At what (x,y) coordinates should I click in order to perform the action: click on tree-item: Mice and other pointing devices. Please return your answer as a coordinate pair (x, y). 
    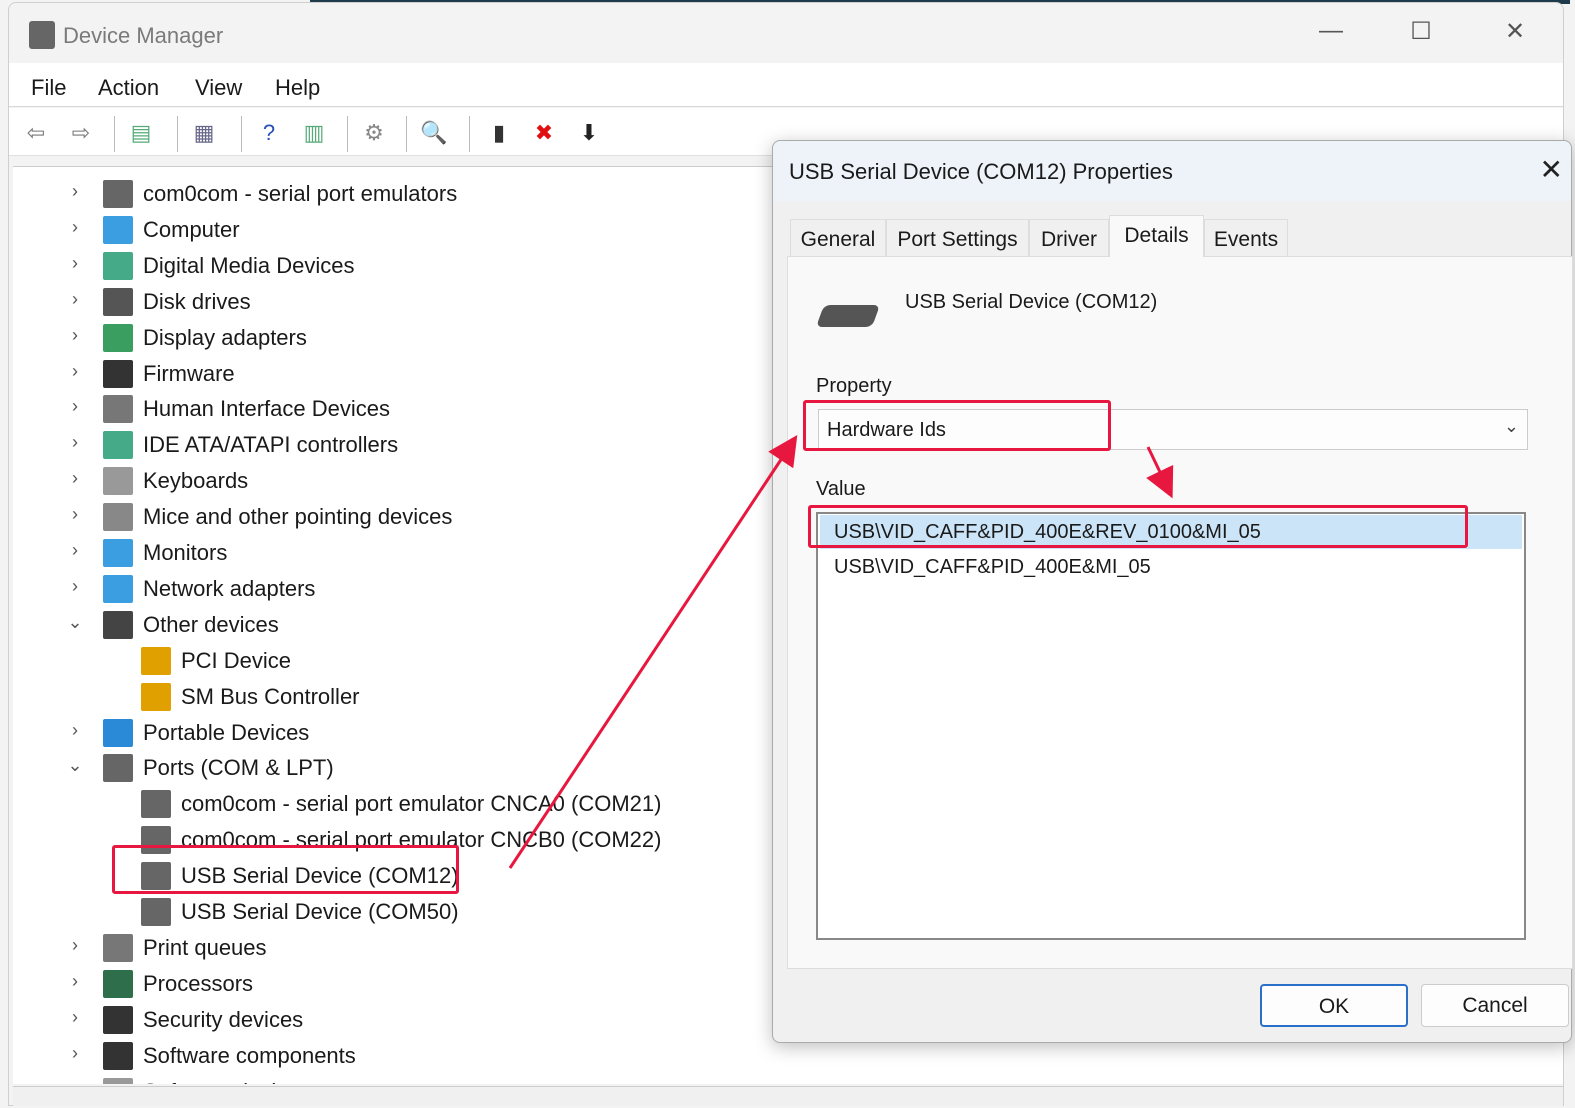
    Looking at the image, I should click on (277, 517).